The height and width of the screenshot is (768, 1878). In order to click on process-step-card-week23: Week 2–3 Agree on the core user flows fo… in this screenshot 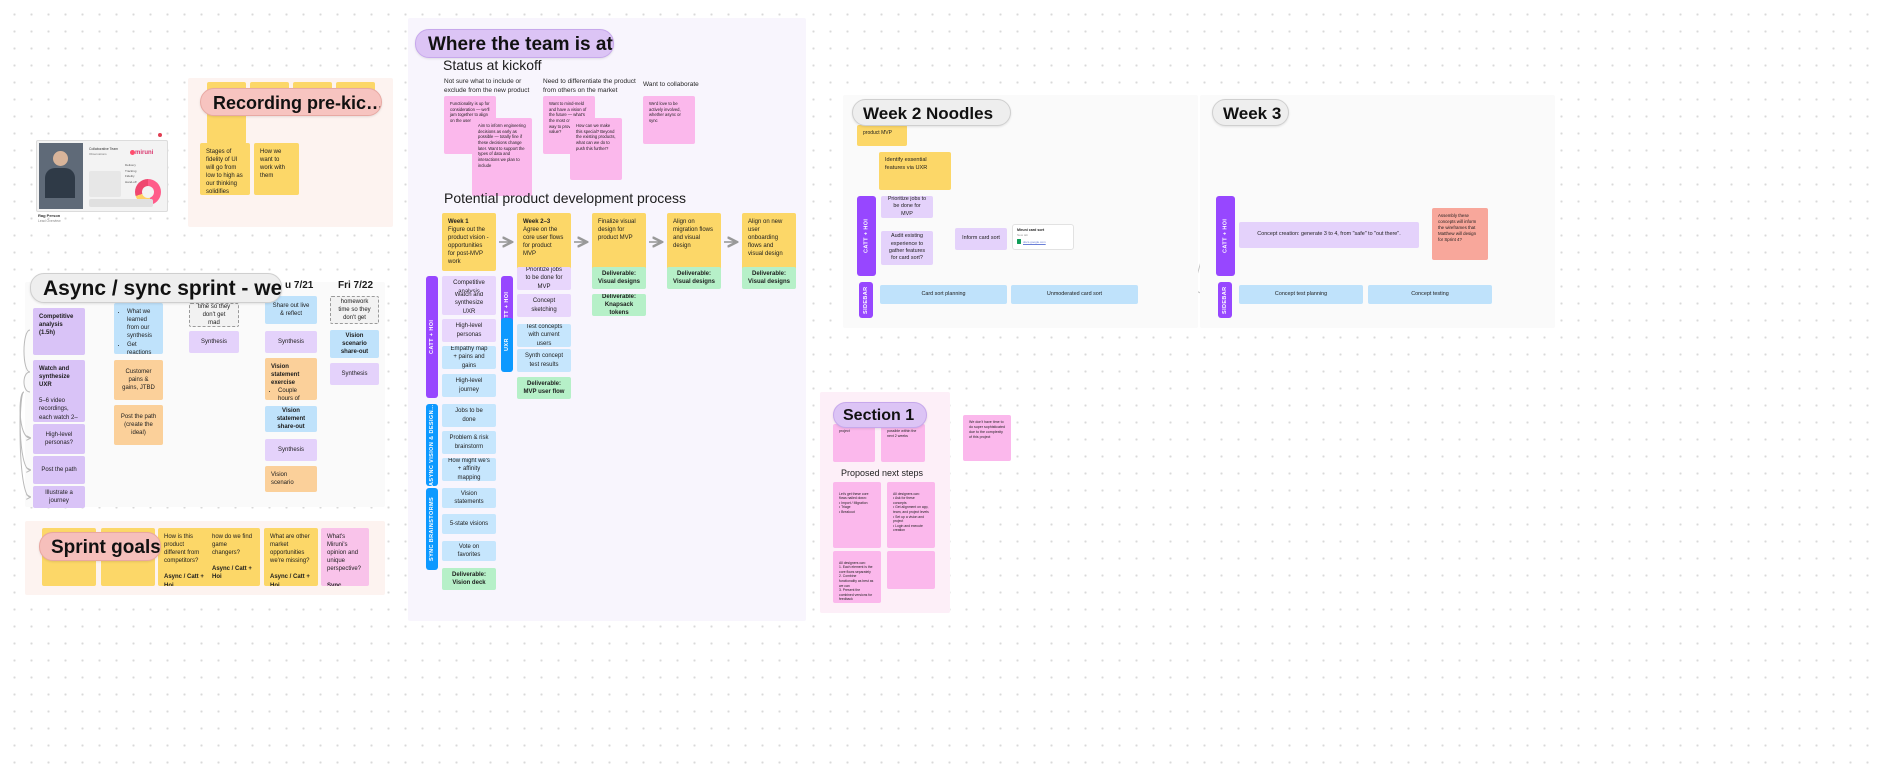, I will do `click(544, 242)`.